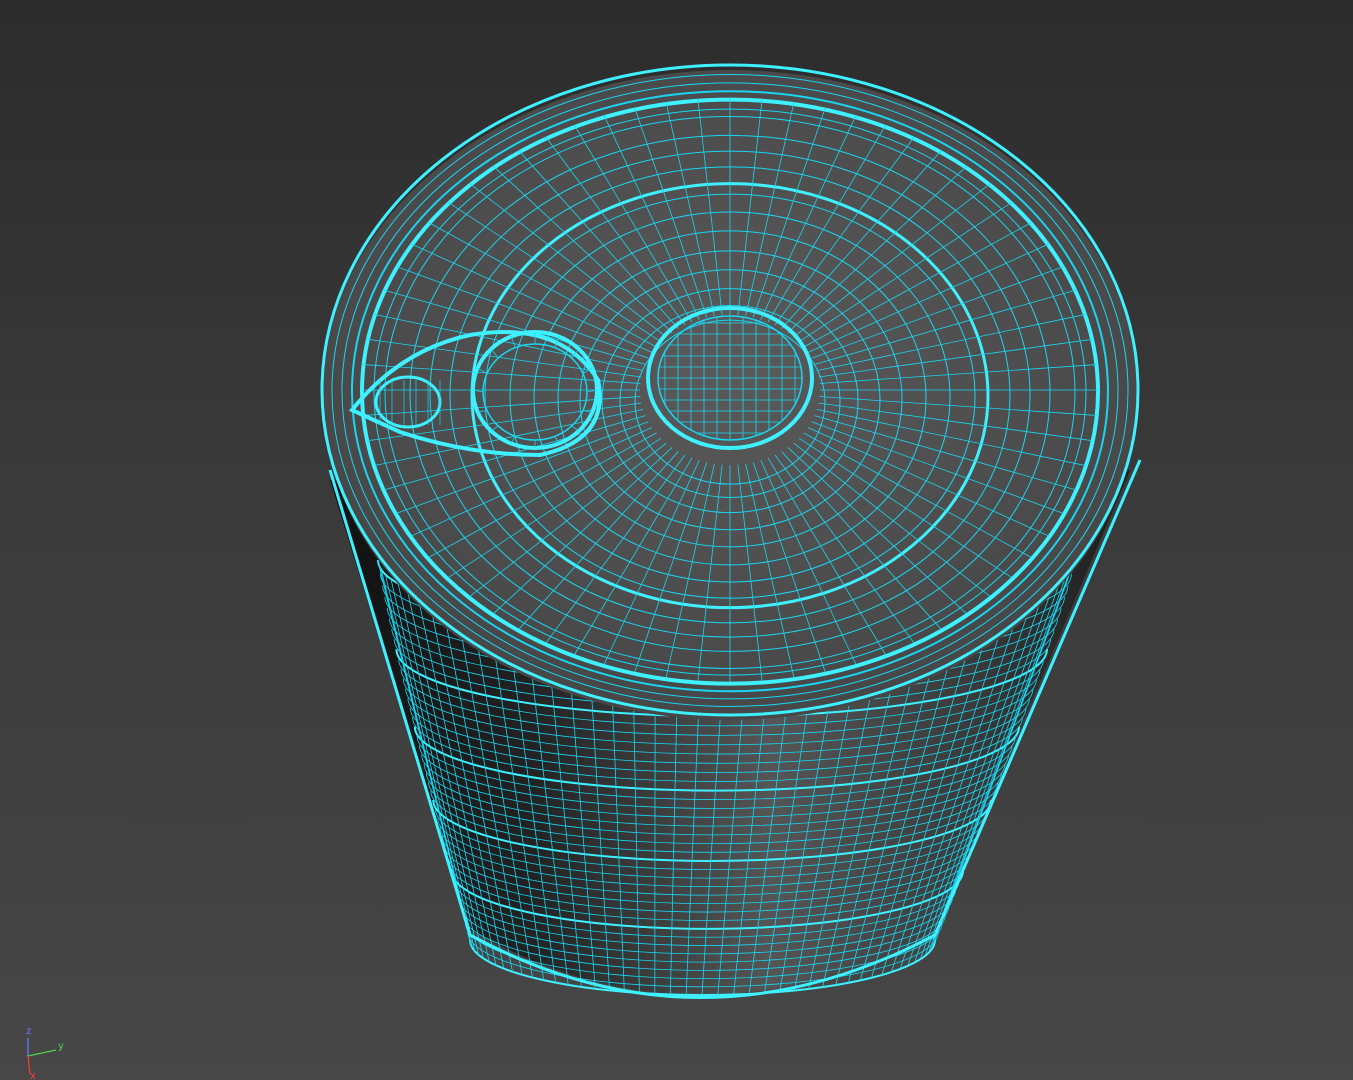 The height and width of the screenshot is (1080, 1353). What do you see at coordinates (730, 378) in the screenshot?
I see `center-cap` at bounding box center [730, 378].